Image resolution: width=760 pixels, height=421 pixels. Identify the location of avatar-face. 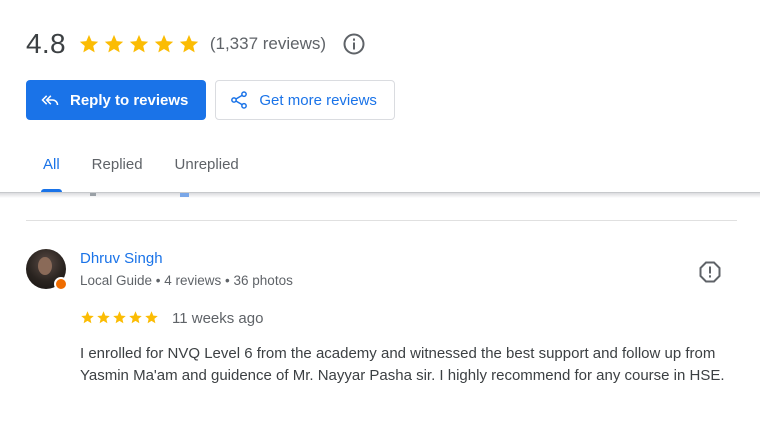
(45, 266).